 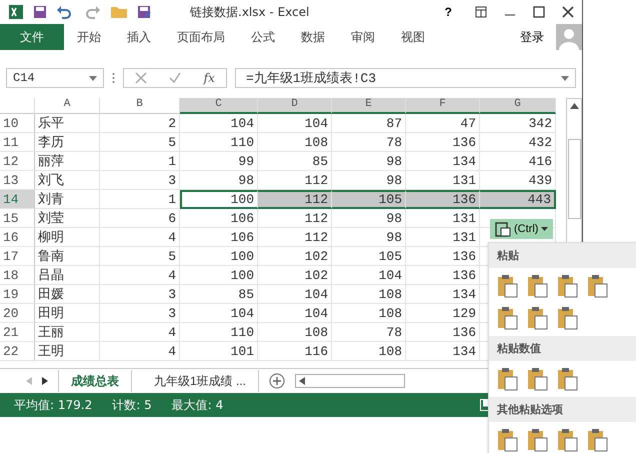 What do you see at coordinates (209, 78) in the screenshot?
I see `insert-function-button: fx` at bounding box center [209, 78].